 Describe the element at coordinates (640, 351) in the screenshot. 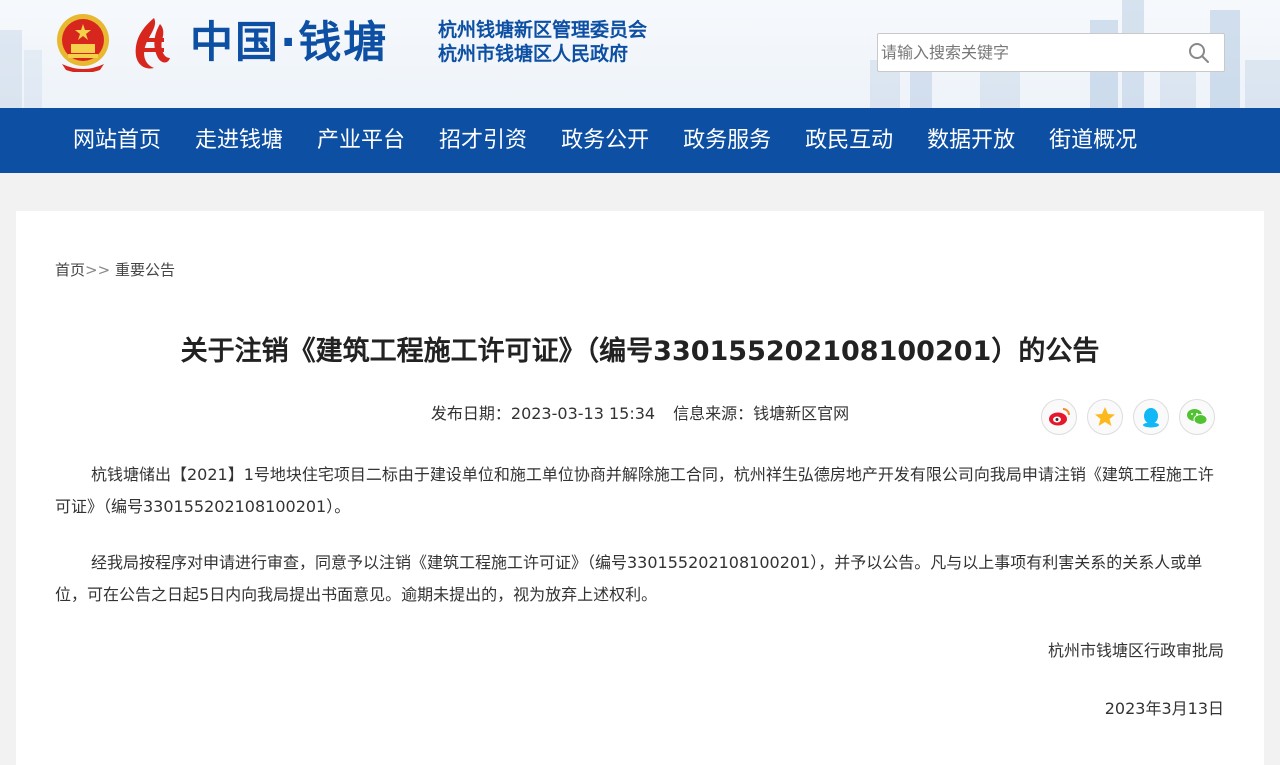

I see `article-title: 关于注销《建筑工程施工许可证》（编号330155202108100201）的公告` at that location.